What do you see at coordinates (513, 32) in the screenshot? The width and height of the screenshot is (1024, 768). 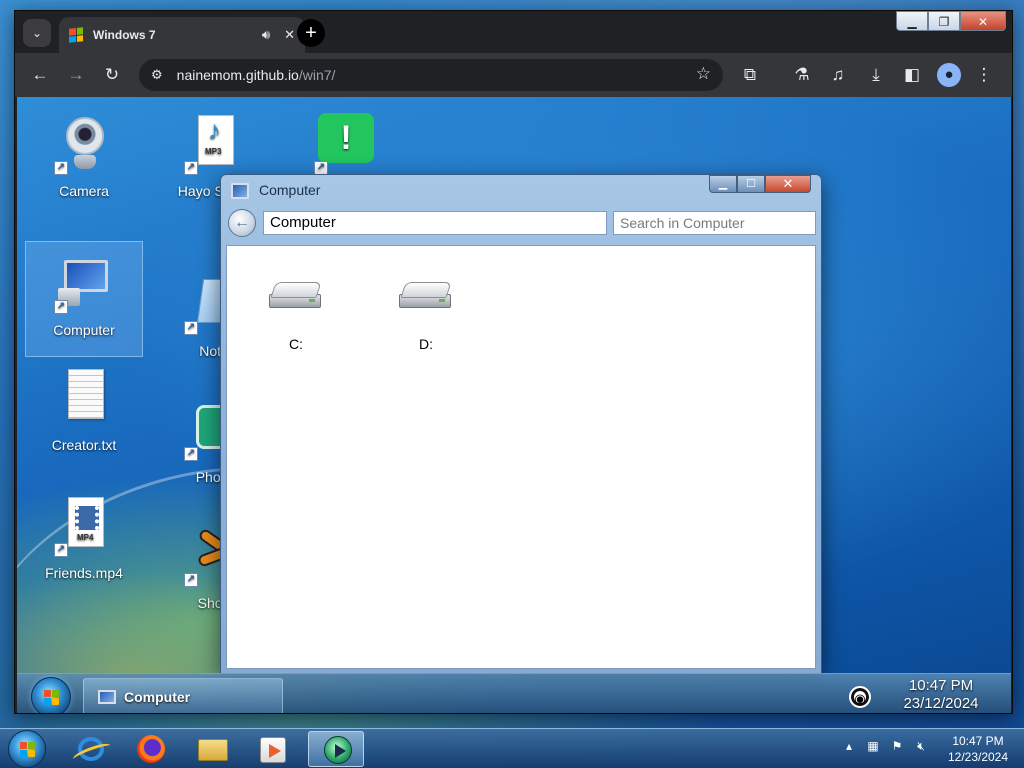 I see `tab-strip: ⌄ Windows 7 🔊︎ ✕ + ▁ ❐ ✕` at bounding box center [513, 32].